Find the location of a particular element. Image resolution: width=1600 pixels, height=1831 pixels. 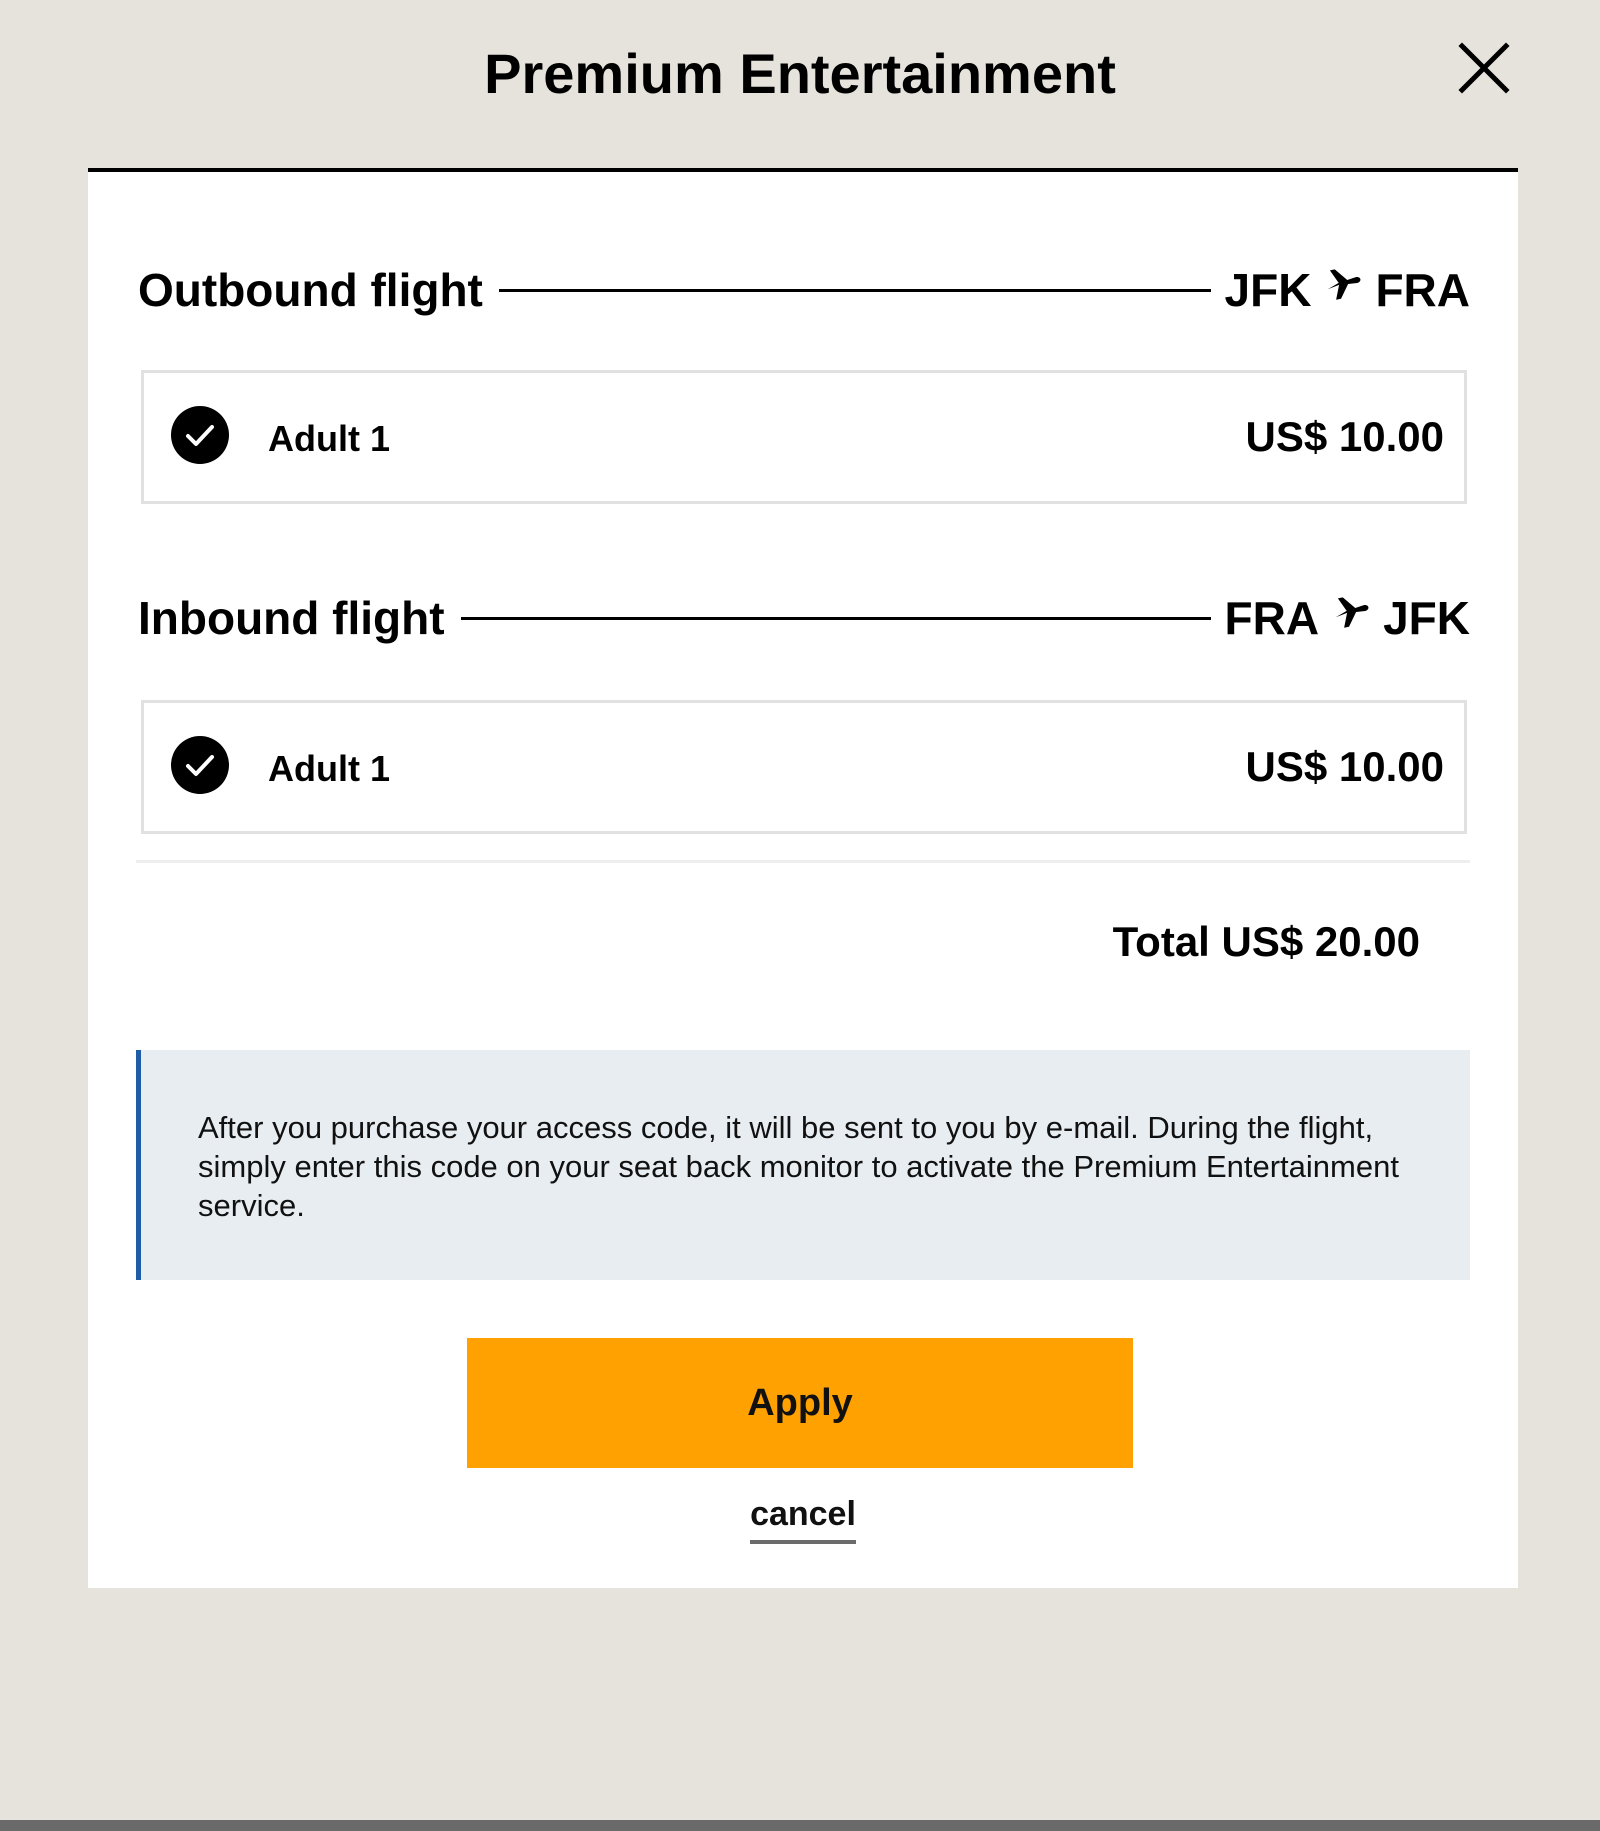

modal-header: Premium Entertainment is located at coordinates (800, 85).